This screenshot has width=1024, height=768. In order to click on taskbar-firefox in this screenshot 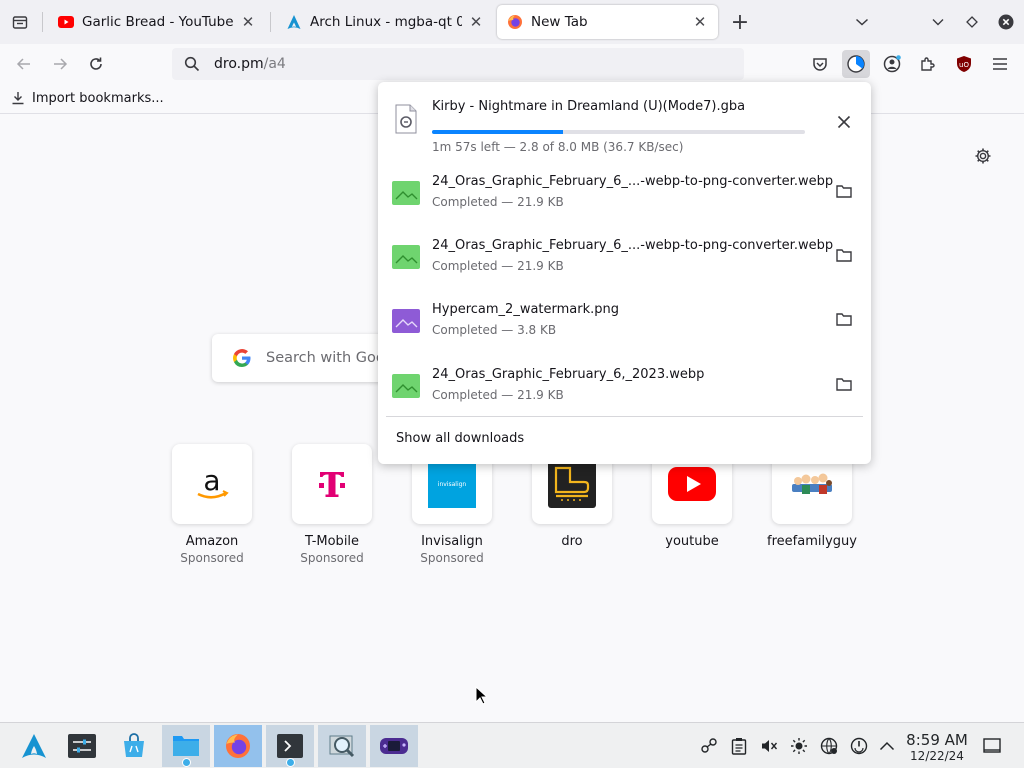, I will do `click(238, 746)`.